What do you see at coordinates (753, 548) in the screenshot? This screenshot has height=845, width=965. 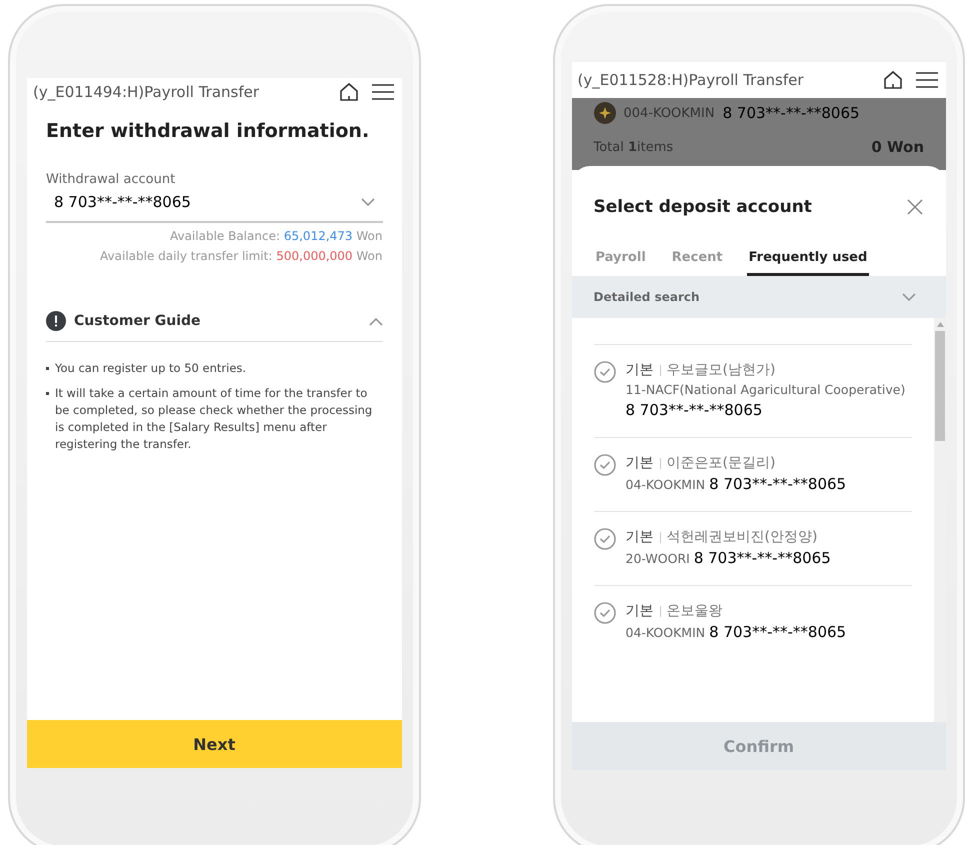 I see `account-item: 기본 석헌레권보비진(안정양) 20-WOORI 8 703**-**-**8065` at bounding box center [753, 548].